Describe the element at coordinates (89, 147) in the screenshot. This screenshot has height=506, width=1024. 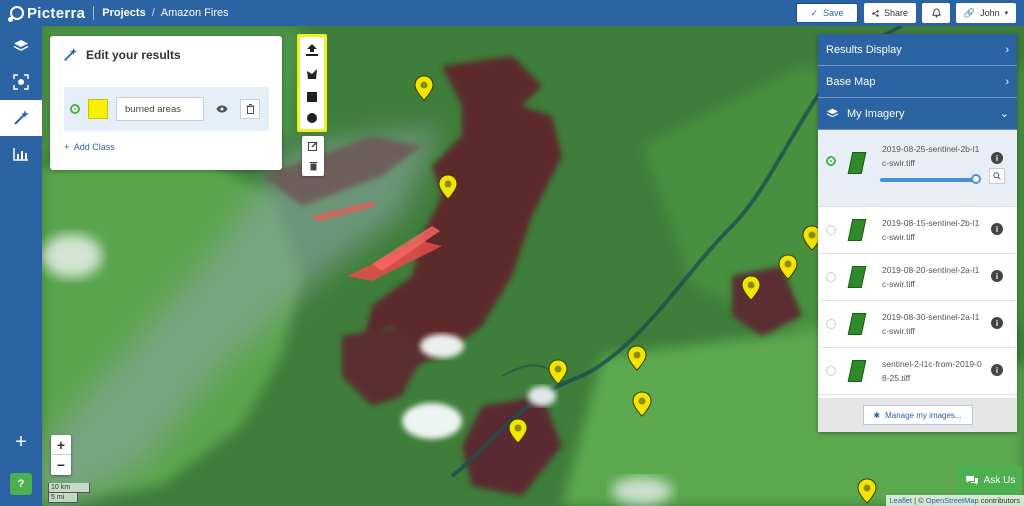
I see `add-class-link: + Add Class` at that location.